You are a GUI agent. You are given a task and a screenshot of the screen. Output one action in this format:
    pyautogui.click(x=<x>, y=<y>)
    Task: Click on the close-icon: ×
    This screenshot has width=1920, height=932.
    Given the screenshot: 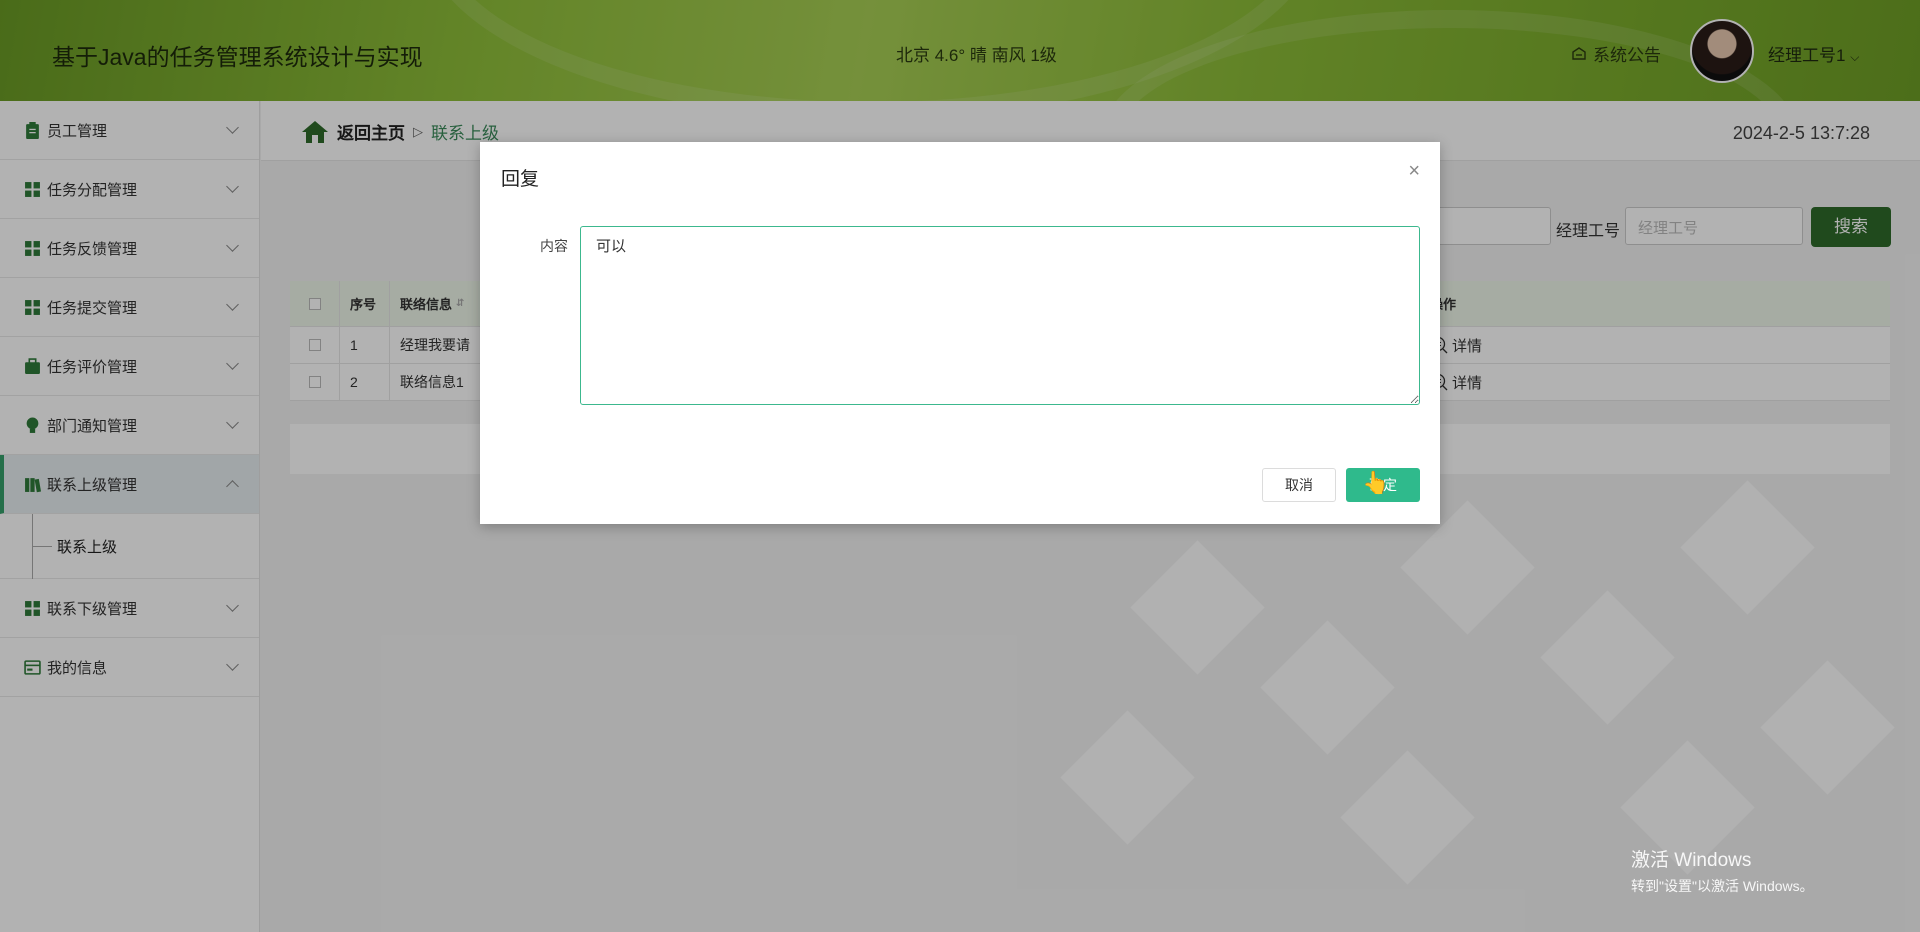 What is the action you would take?
    pyautogui.click(x=1414, y=171)
    